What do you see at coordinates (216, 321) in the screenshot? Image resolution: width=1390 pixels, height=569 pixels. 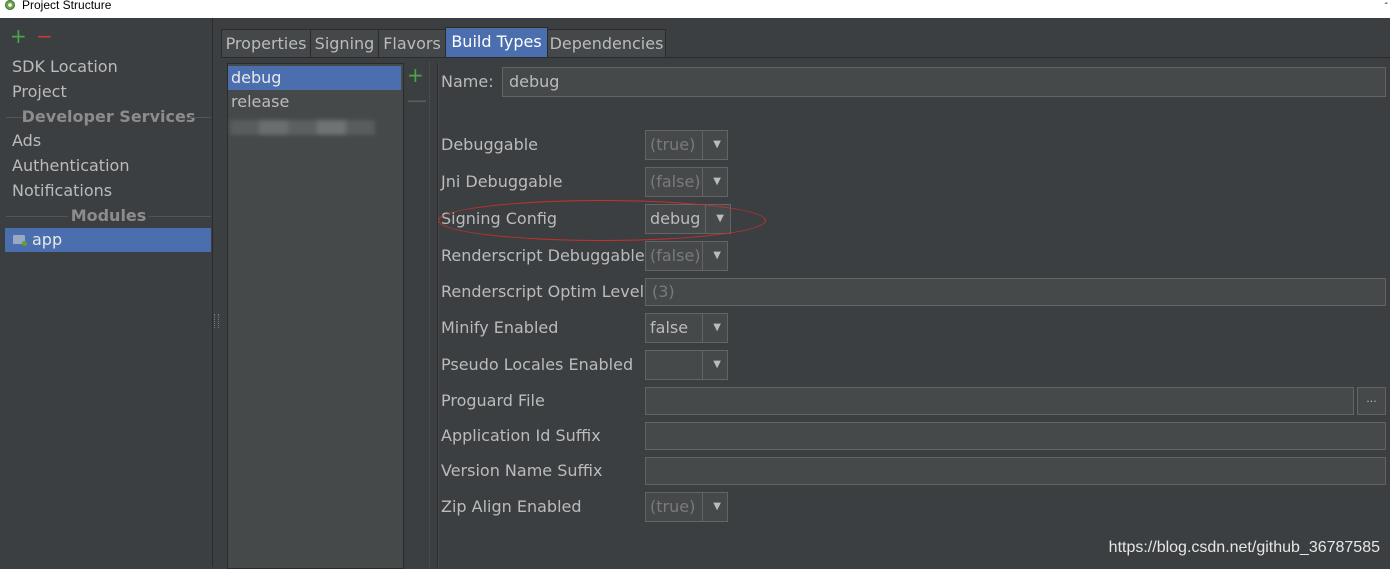 I see `splitter-grip-icon` at bounding box center [216, 321].